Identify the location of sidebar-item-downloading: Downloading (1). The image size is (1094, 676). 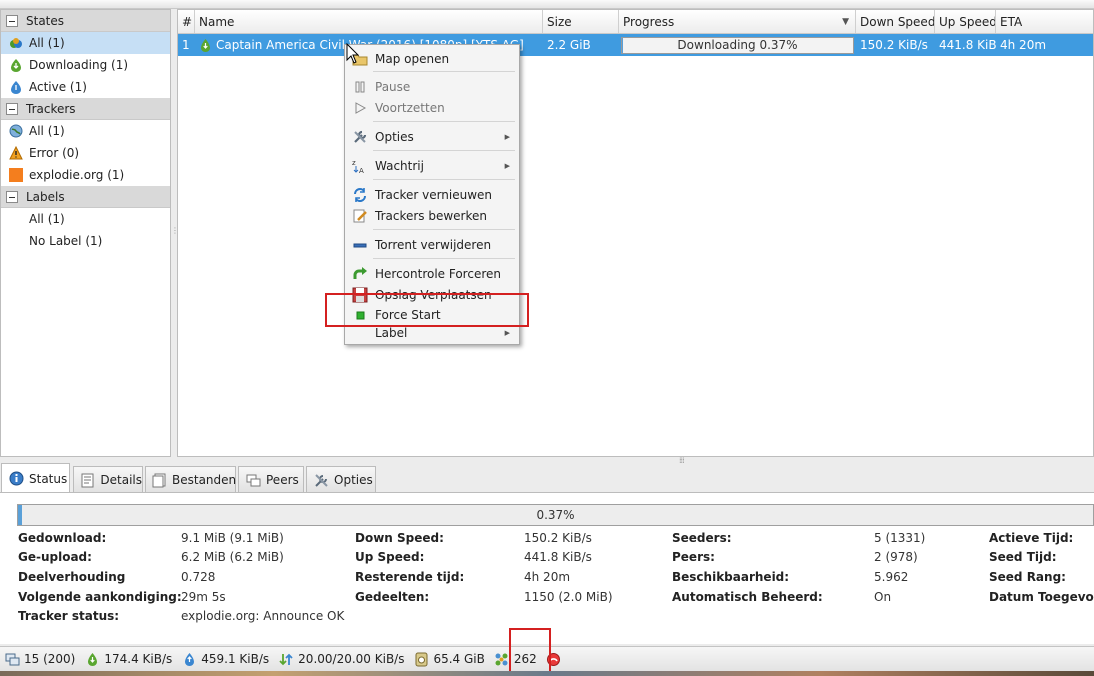
(85, 65).